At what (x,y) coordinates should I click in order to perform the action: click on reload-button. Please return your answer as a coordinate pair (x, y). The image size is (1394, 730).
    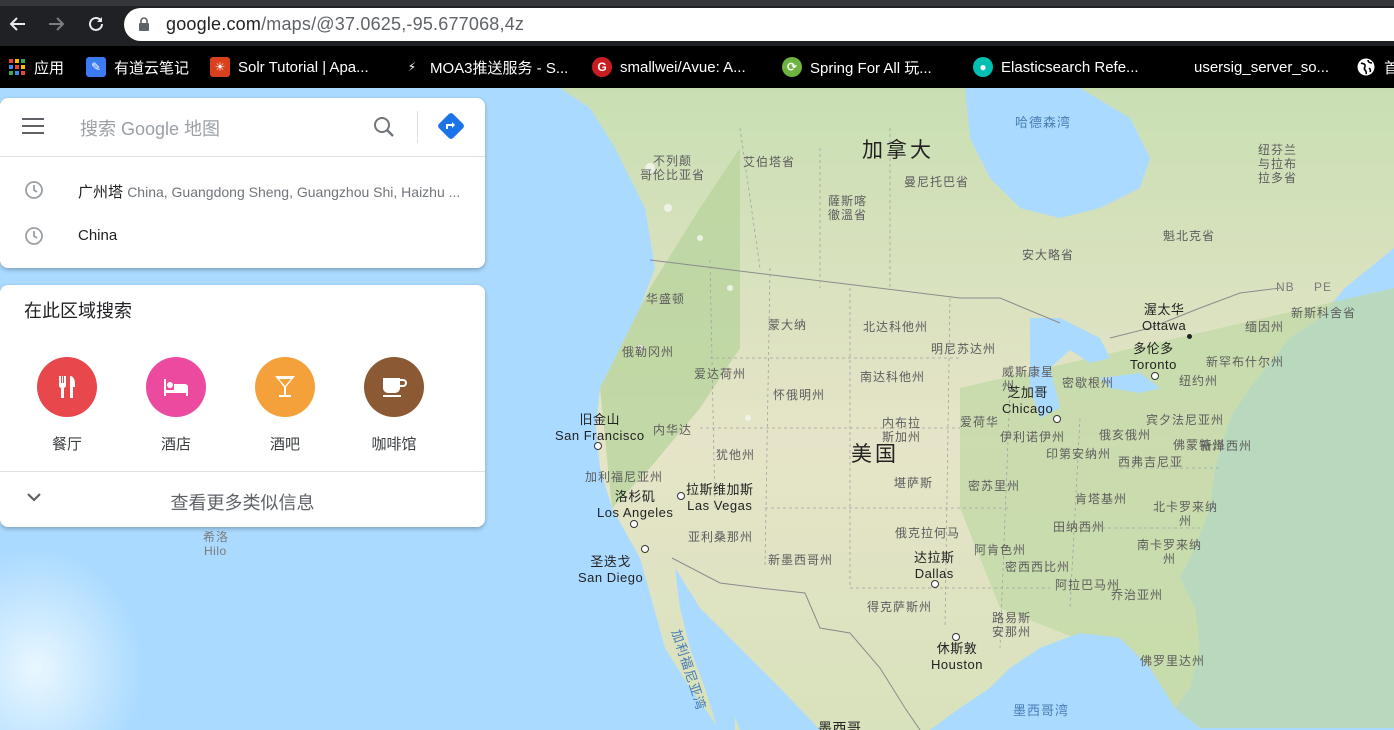
    Looking at the image, I should click on (96, 24).